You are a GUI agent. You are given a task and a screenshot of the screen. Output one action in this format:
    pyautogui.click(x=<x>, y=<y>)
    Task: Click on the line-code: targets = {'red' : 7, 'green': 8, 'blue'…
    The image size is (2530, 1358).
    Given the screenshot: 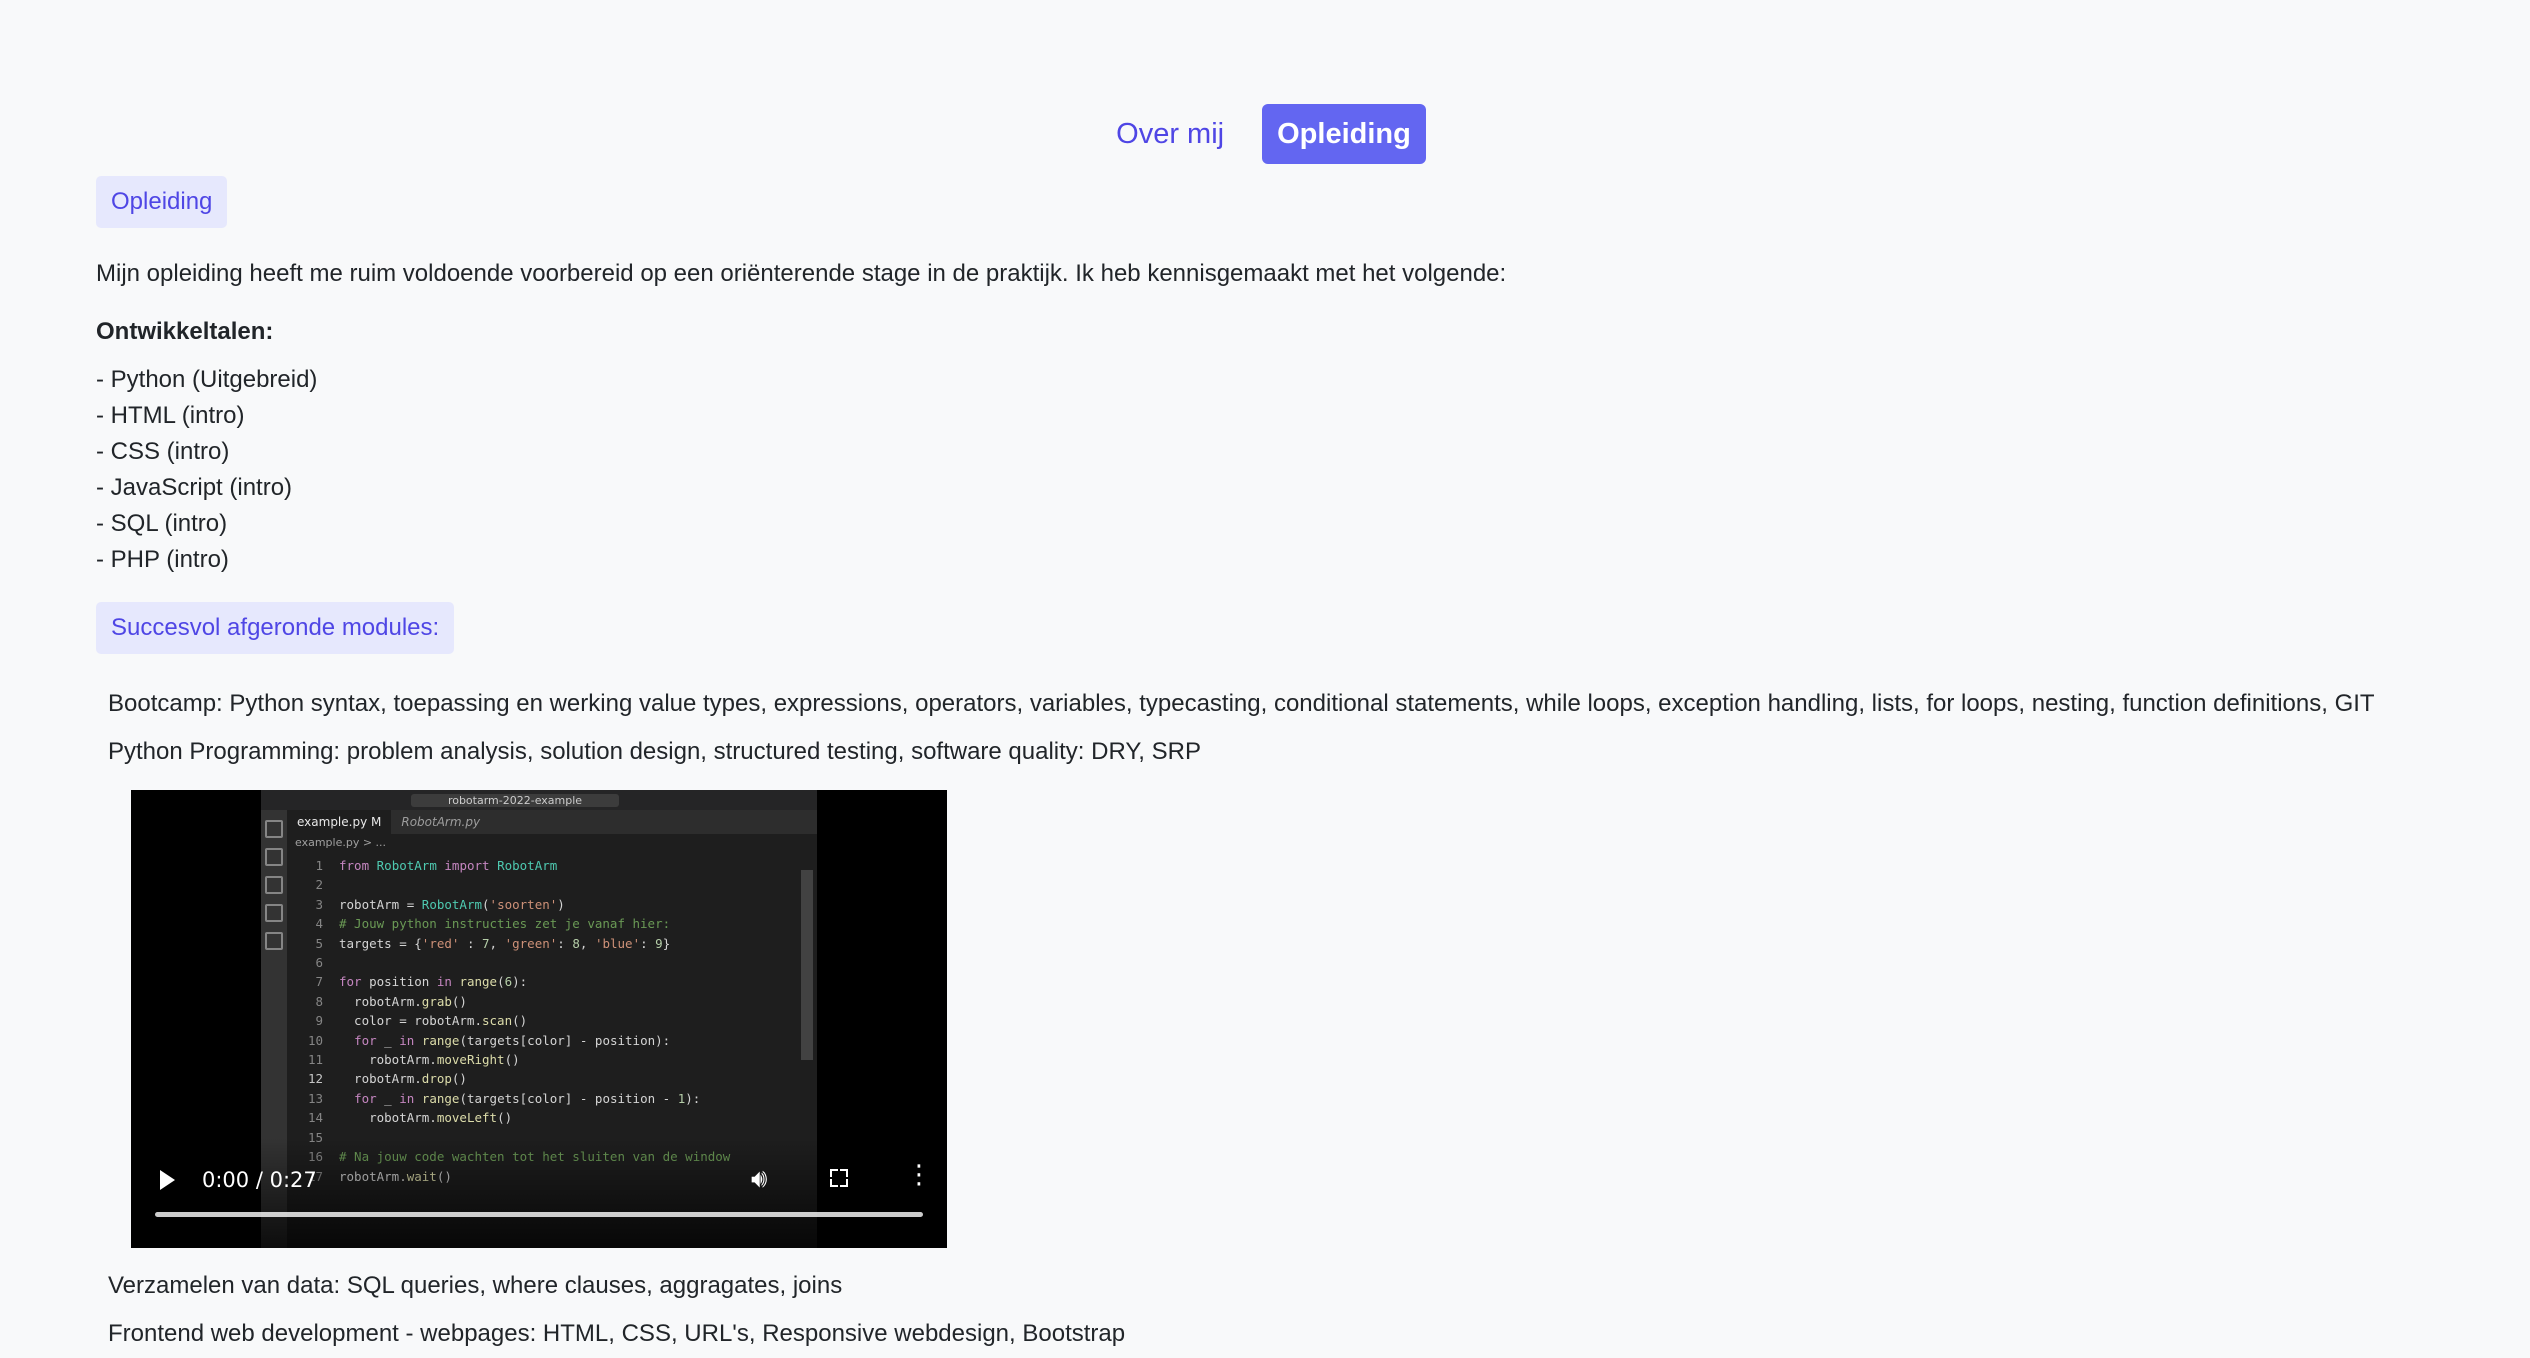 What is the action you would take?
    pyautogui.click(x=505, y=943)
    